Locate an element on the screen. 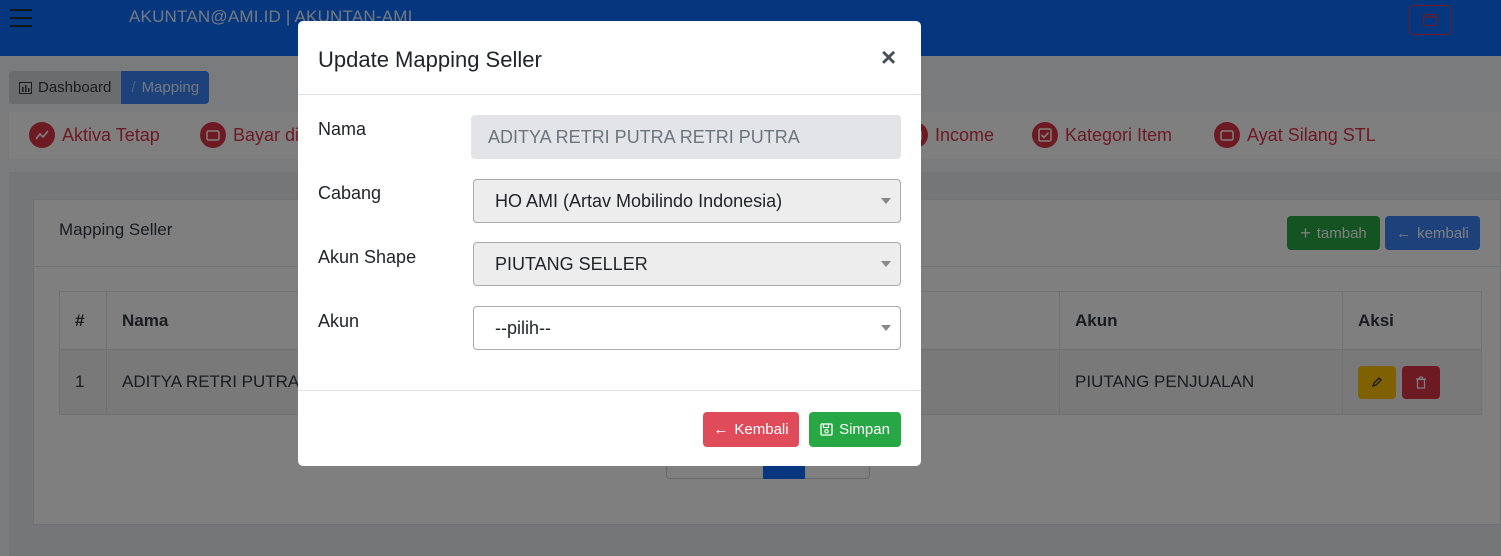 This screenshot has height=556, width=1501. save-icon is located at coordinates (826, 429).